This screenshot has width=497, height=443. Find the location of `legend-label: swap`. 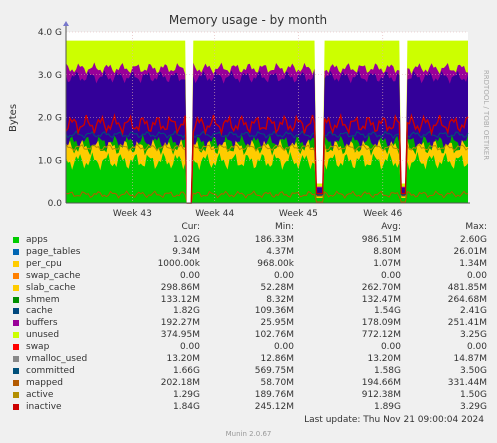

legend-label: swap is located at coordinates (38, 347).